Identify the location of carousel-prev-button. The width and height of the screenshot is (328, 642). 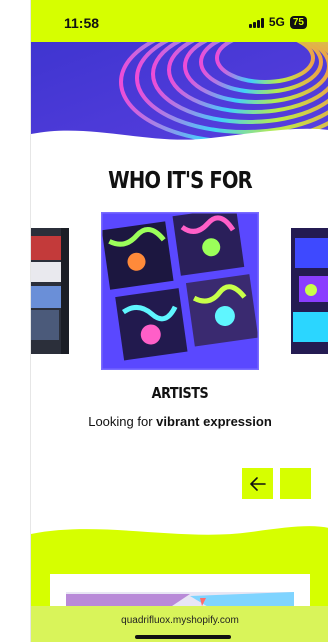
(257, 483).